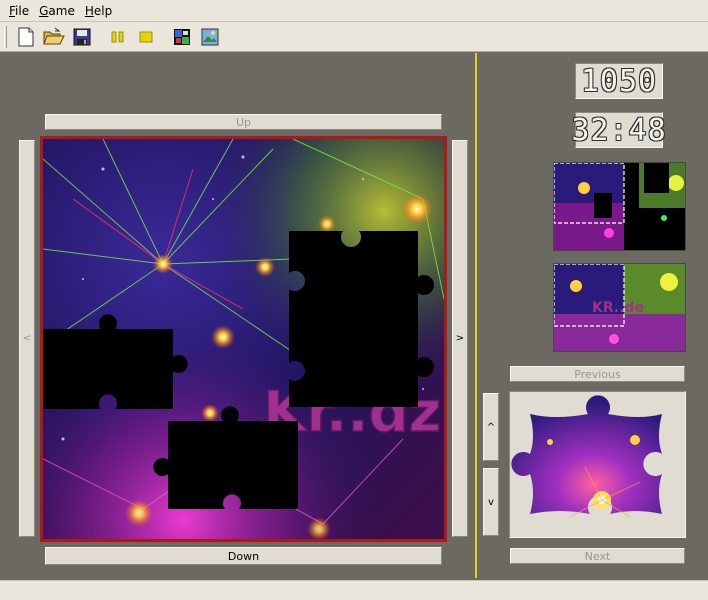 The width and height of the screenshot is (708, 600). I want to click on scroll-left-button: <, so click(27, 338).